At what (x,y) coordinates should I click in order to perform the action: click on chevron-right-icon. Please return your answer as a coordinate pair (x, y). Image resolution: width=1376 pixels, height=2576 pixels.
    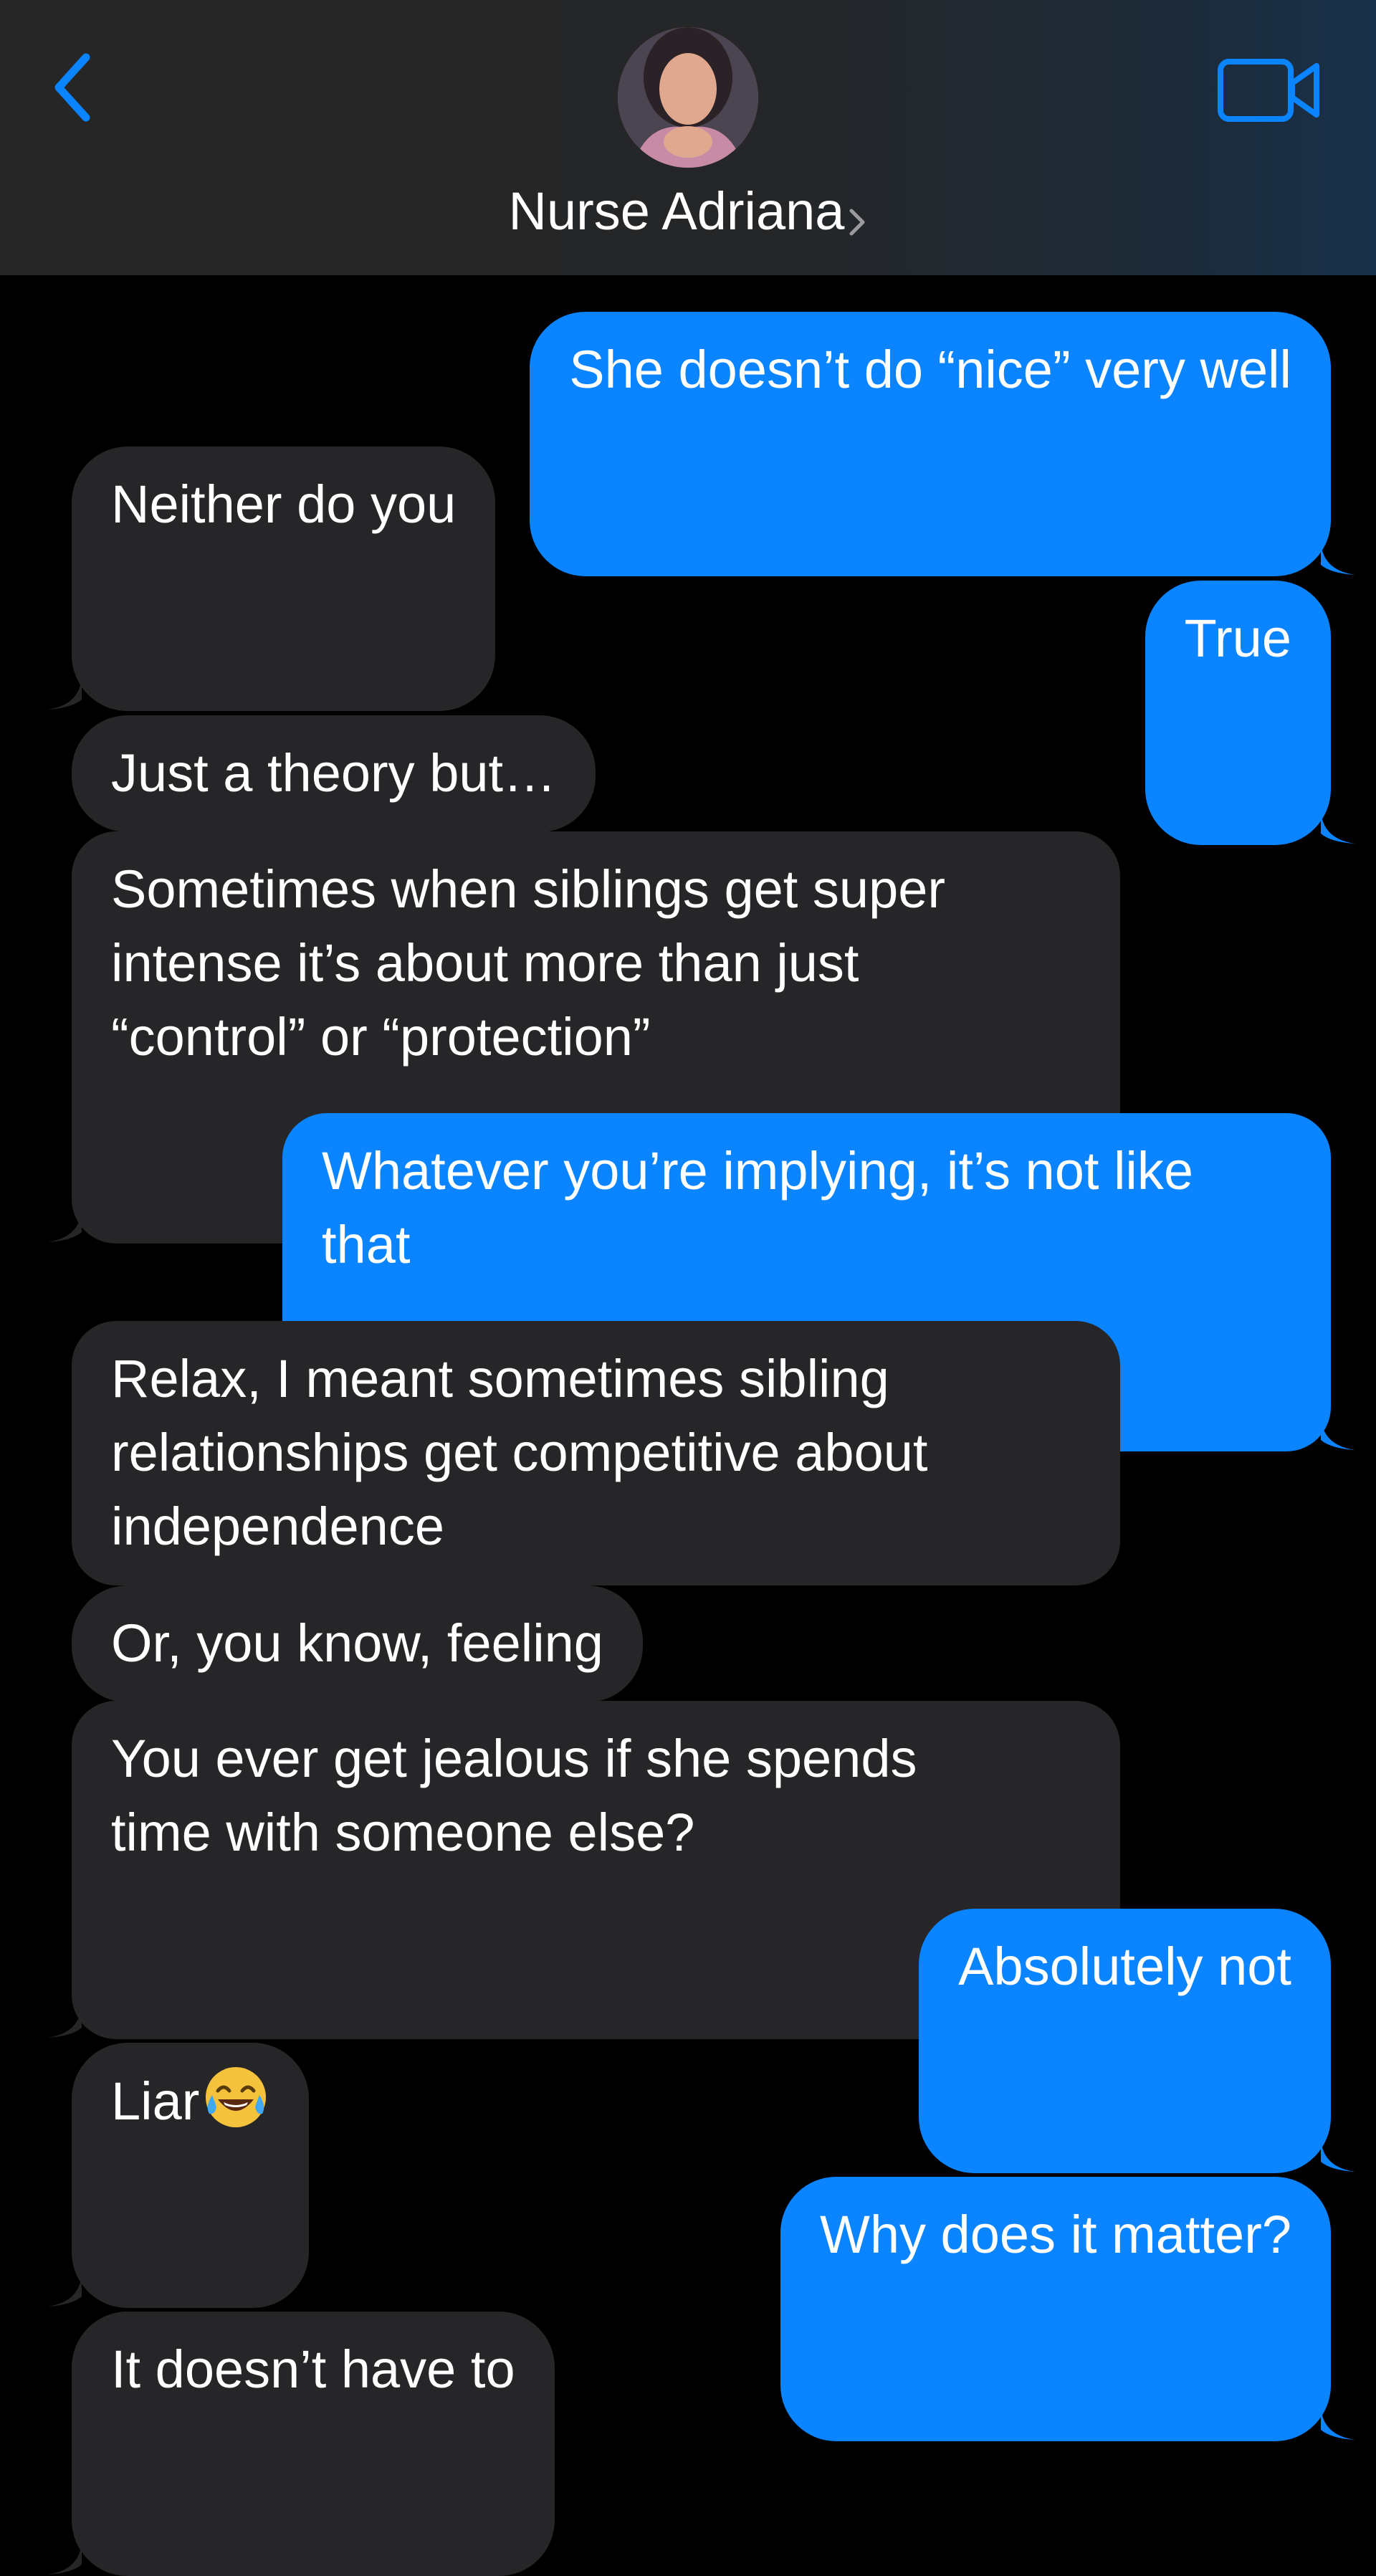
    Looking at the image, I should click on (857, 222).